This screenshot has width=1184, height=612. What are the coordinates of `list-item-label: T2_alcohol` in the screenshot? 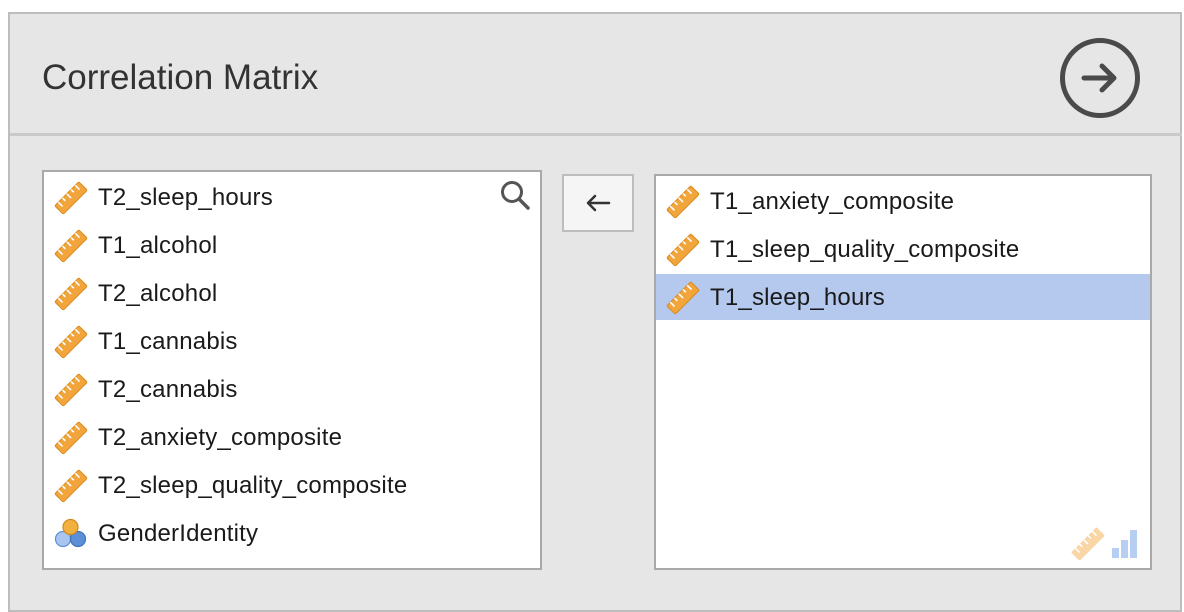 It's located at (158, 293).